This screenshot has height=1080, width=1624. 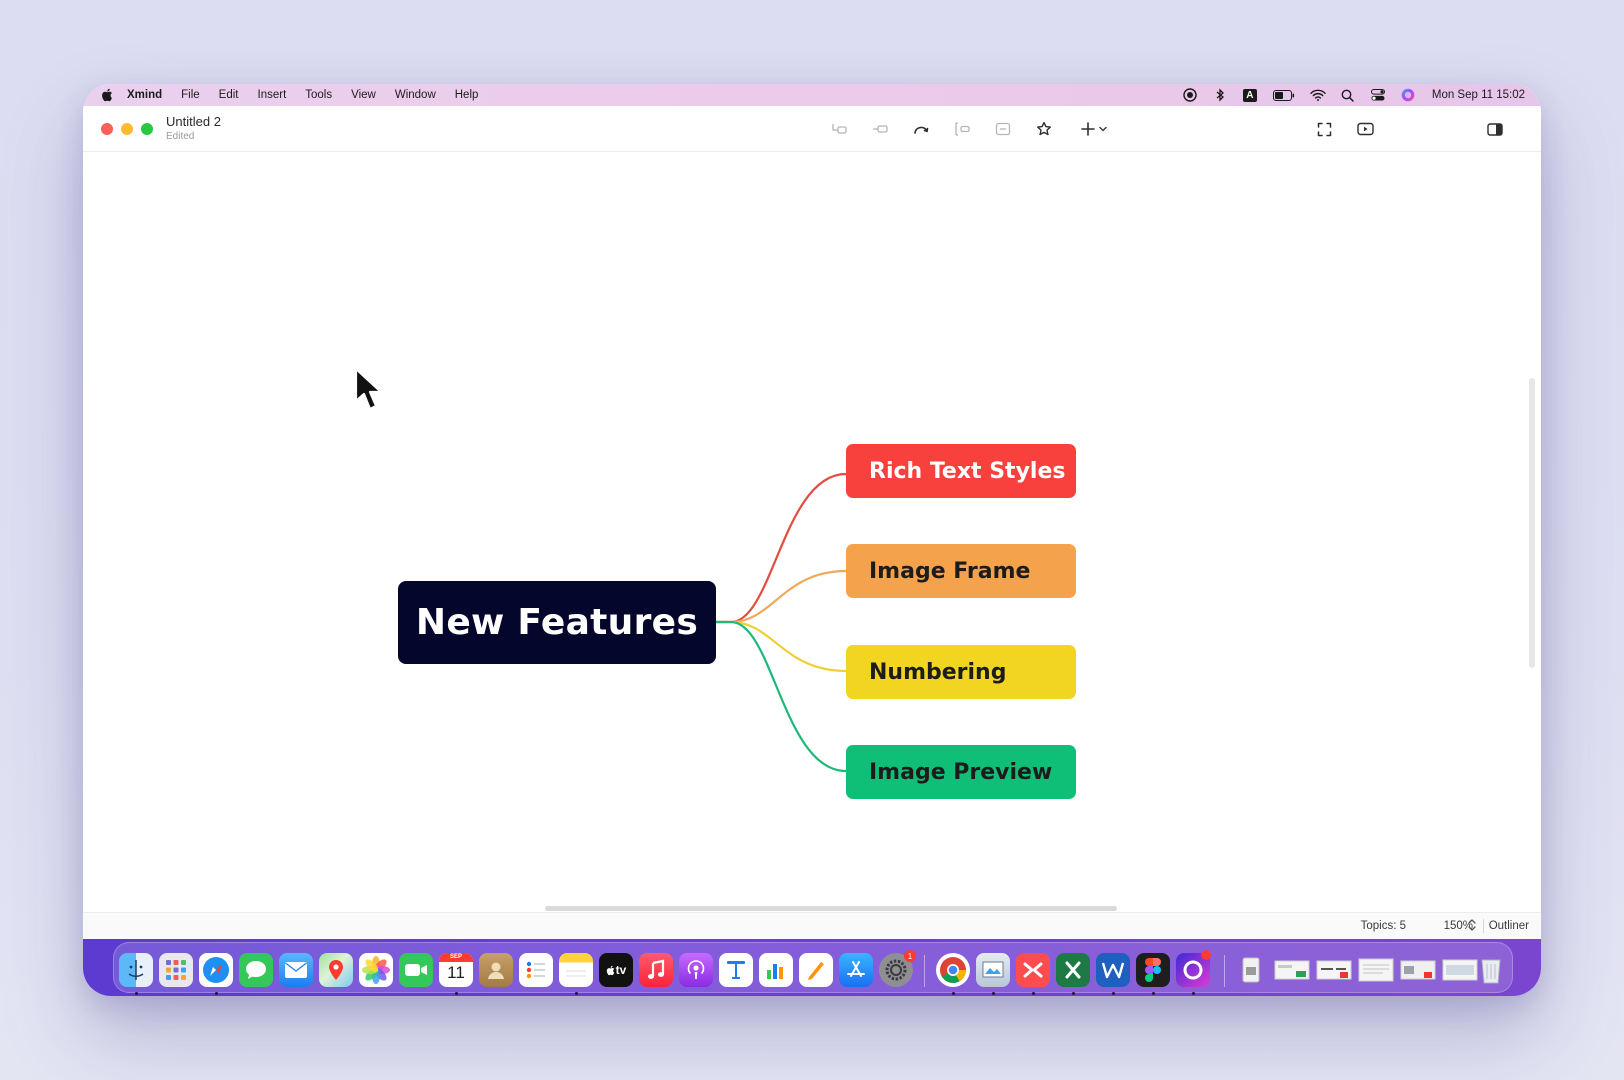 I want to click on window-toolbar: Untitled 2 Edited, so click(x=812, y=129).